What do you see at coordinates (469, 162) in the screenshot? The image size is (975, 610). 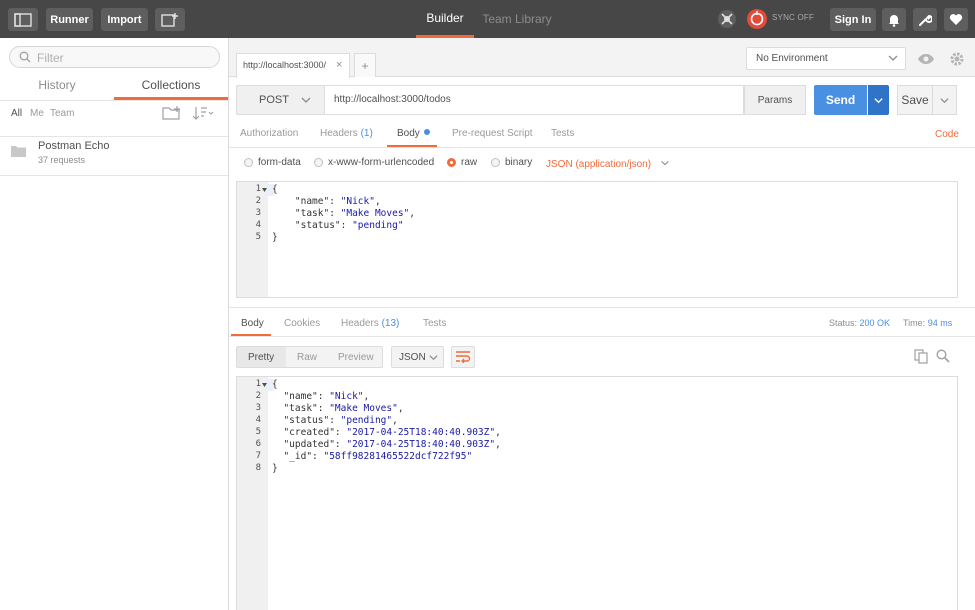 I see `radio-label: raw` at bounding box center [469, 162].